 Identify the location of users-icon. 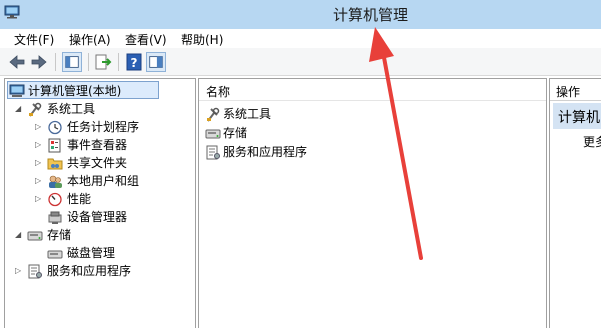
(55, 181).